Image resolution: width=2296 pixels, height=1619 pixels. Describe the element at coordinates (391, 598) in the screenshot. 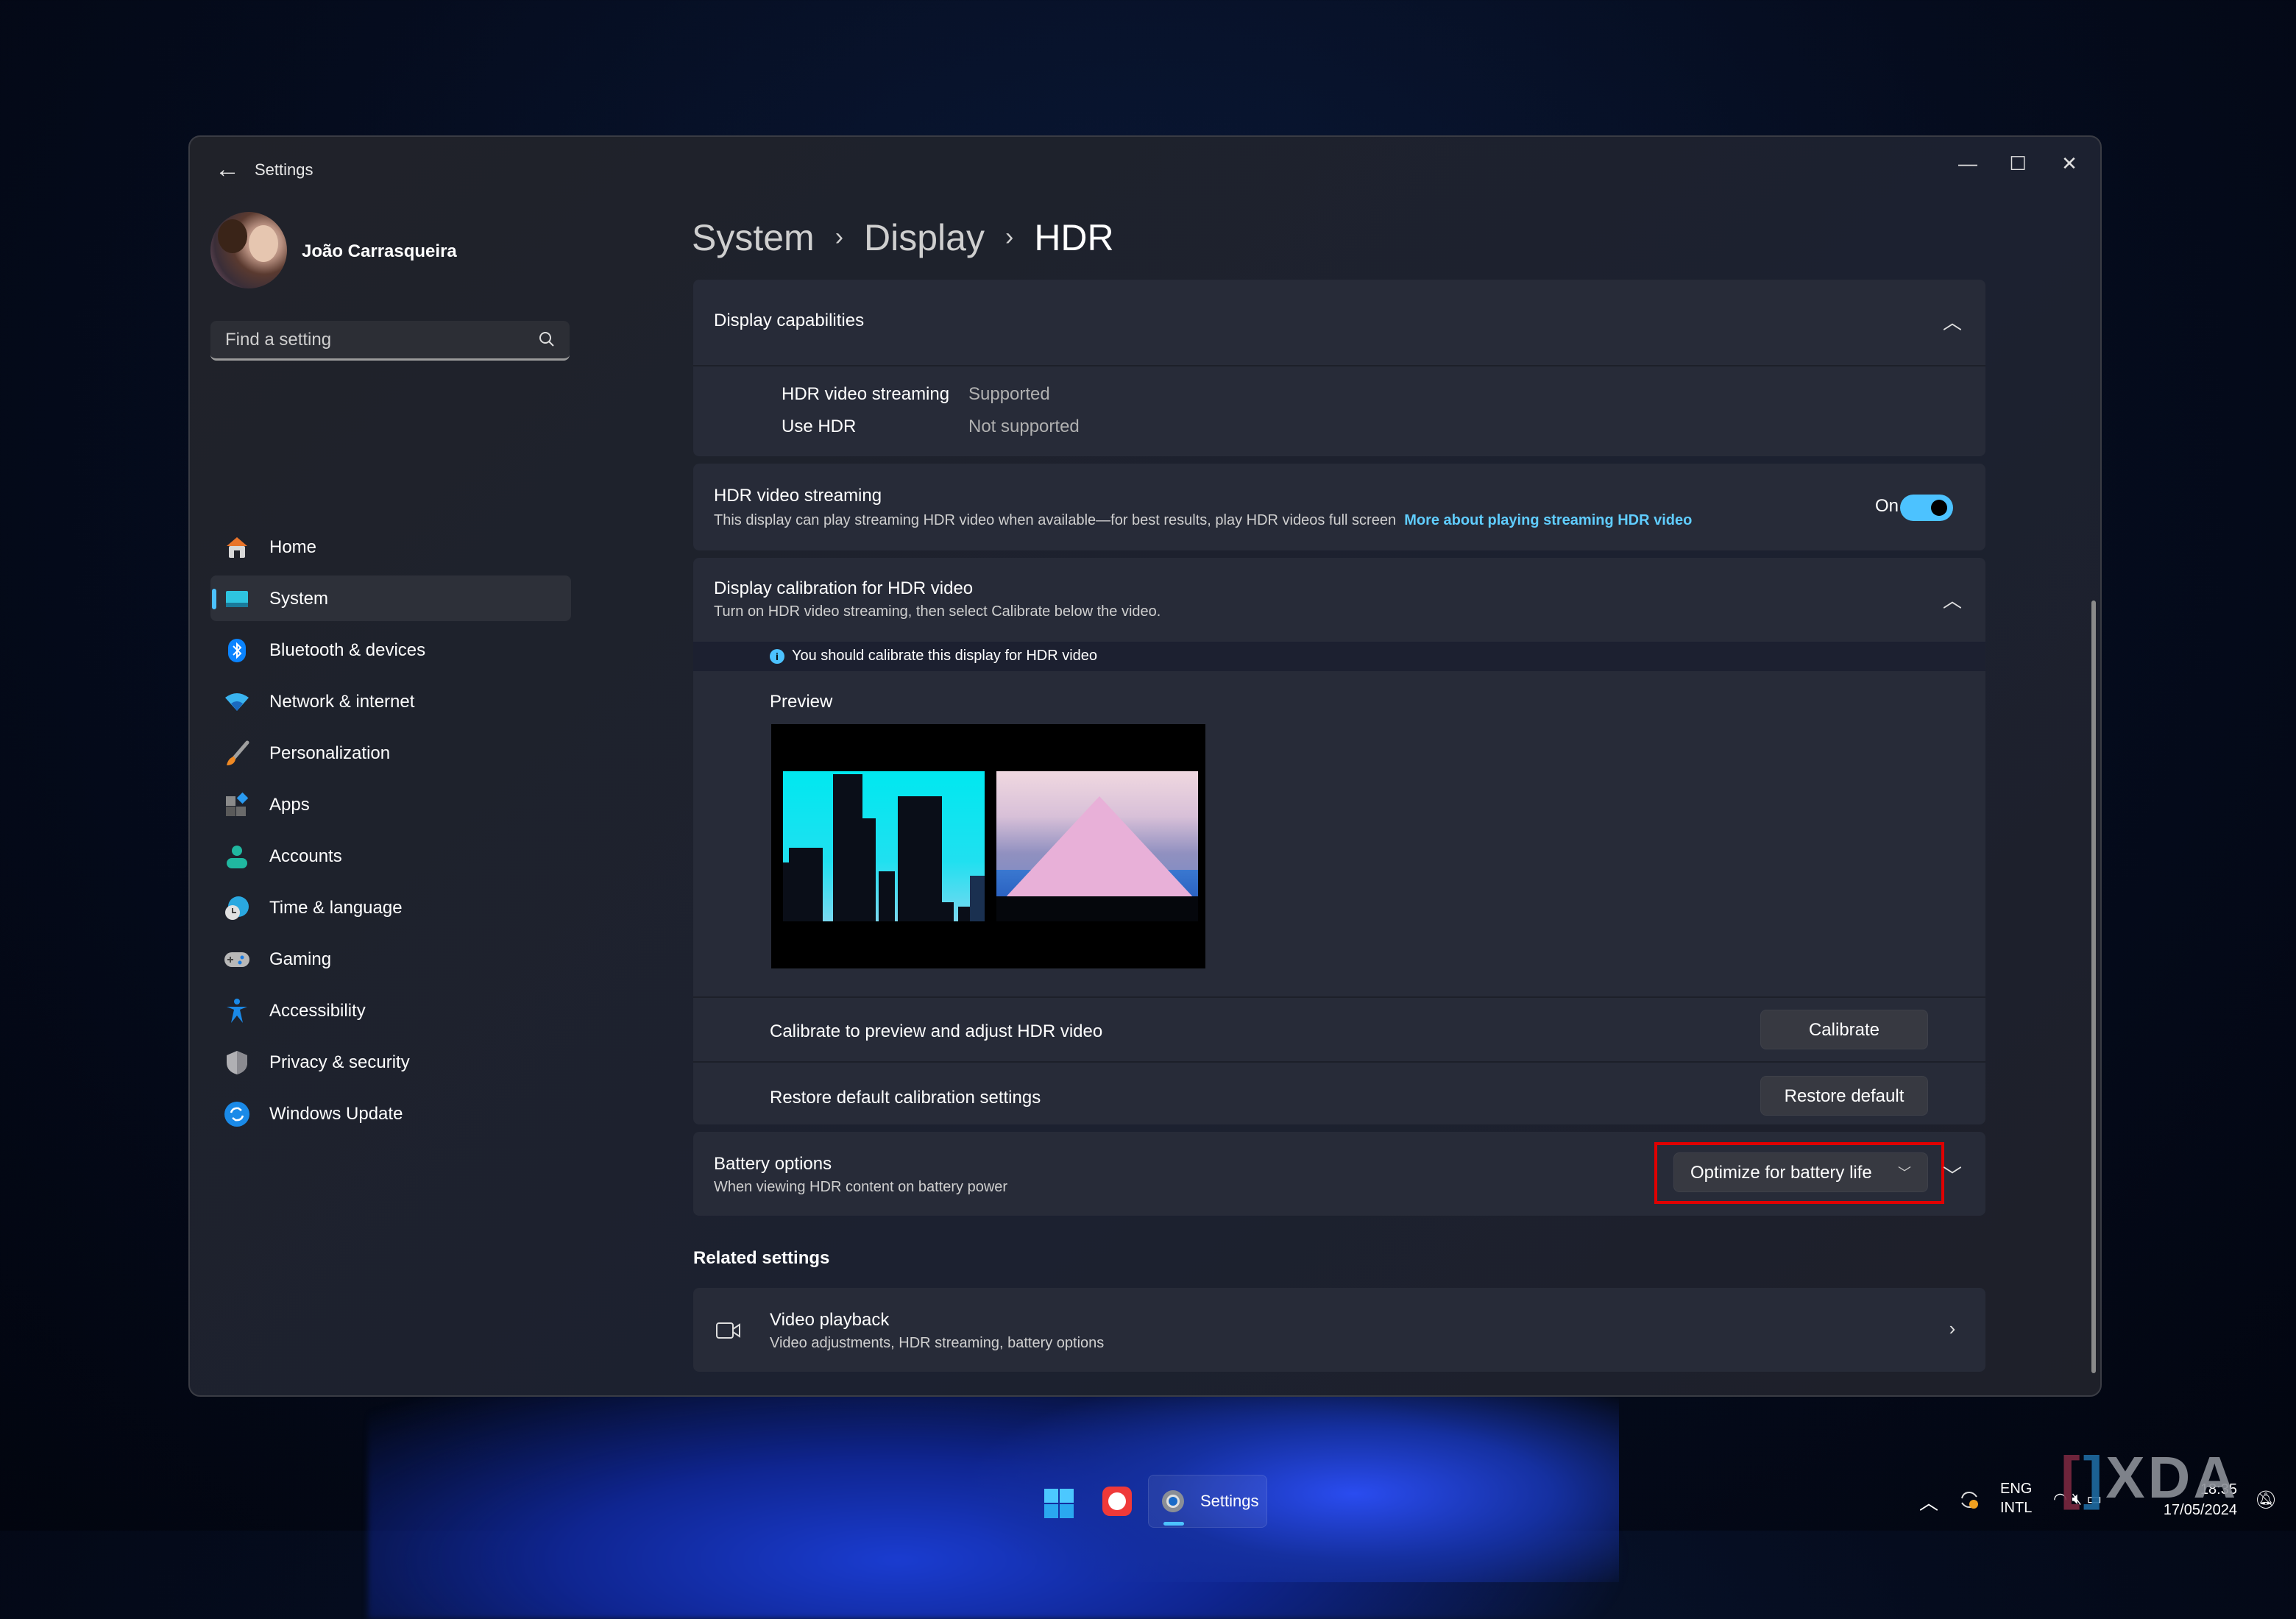

I see `sidebar-item-system: System` at that location.